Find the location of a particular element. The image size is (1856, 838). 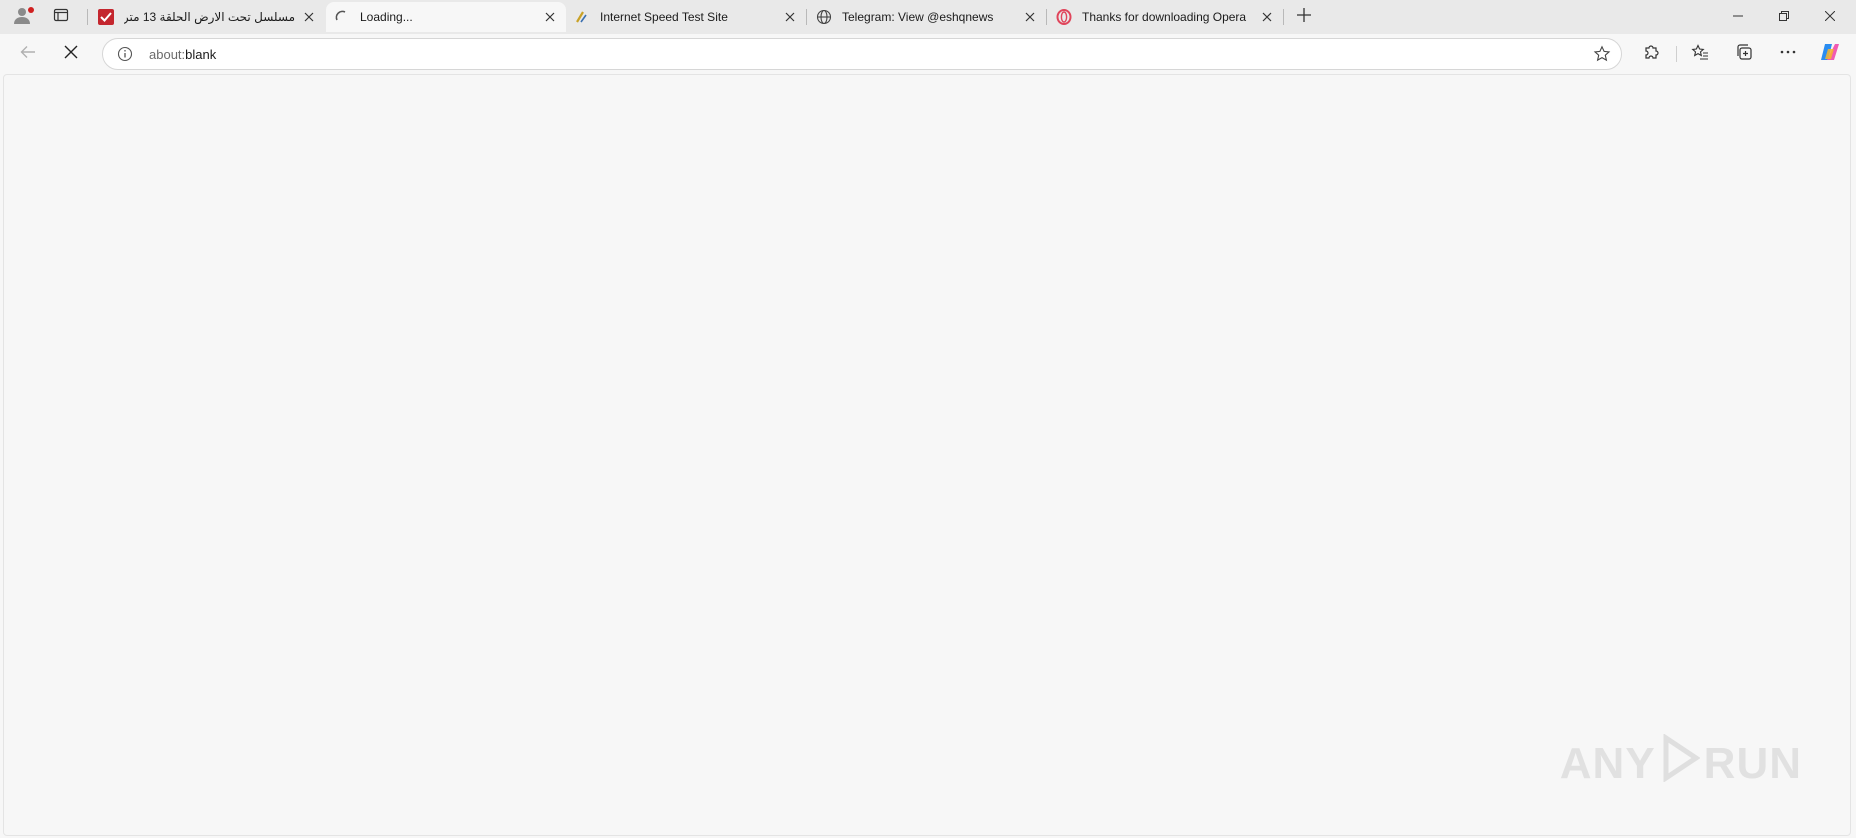

arrow-left-icon is located at coordinates (28, 54).